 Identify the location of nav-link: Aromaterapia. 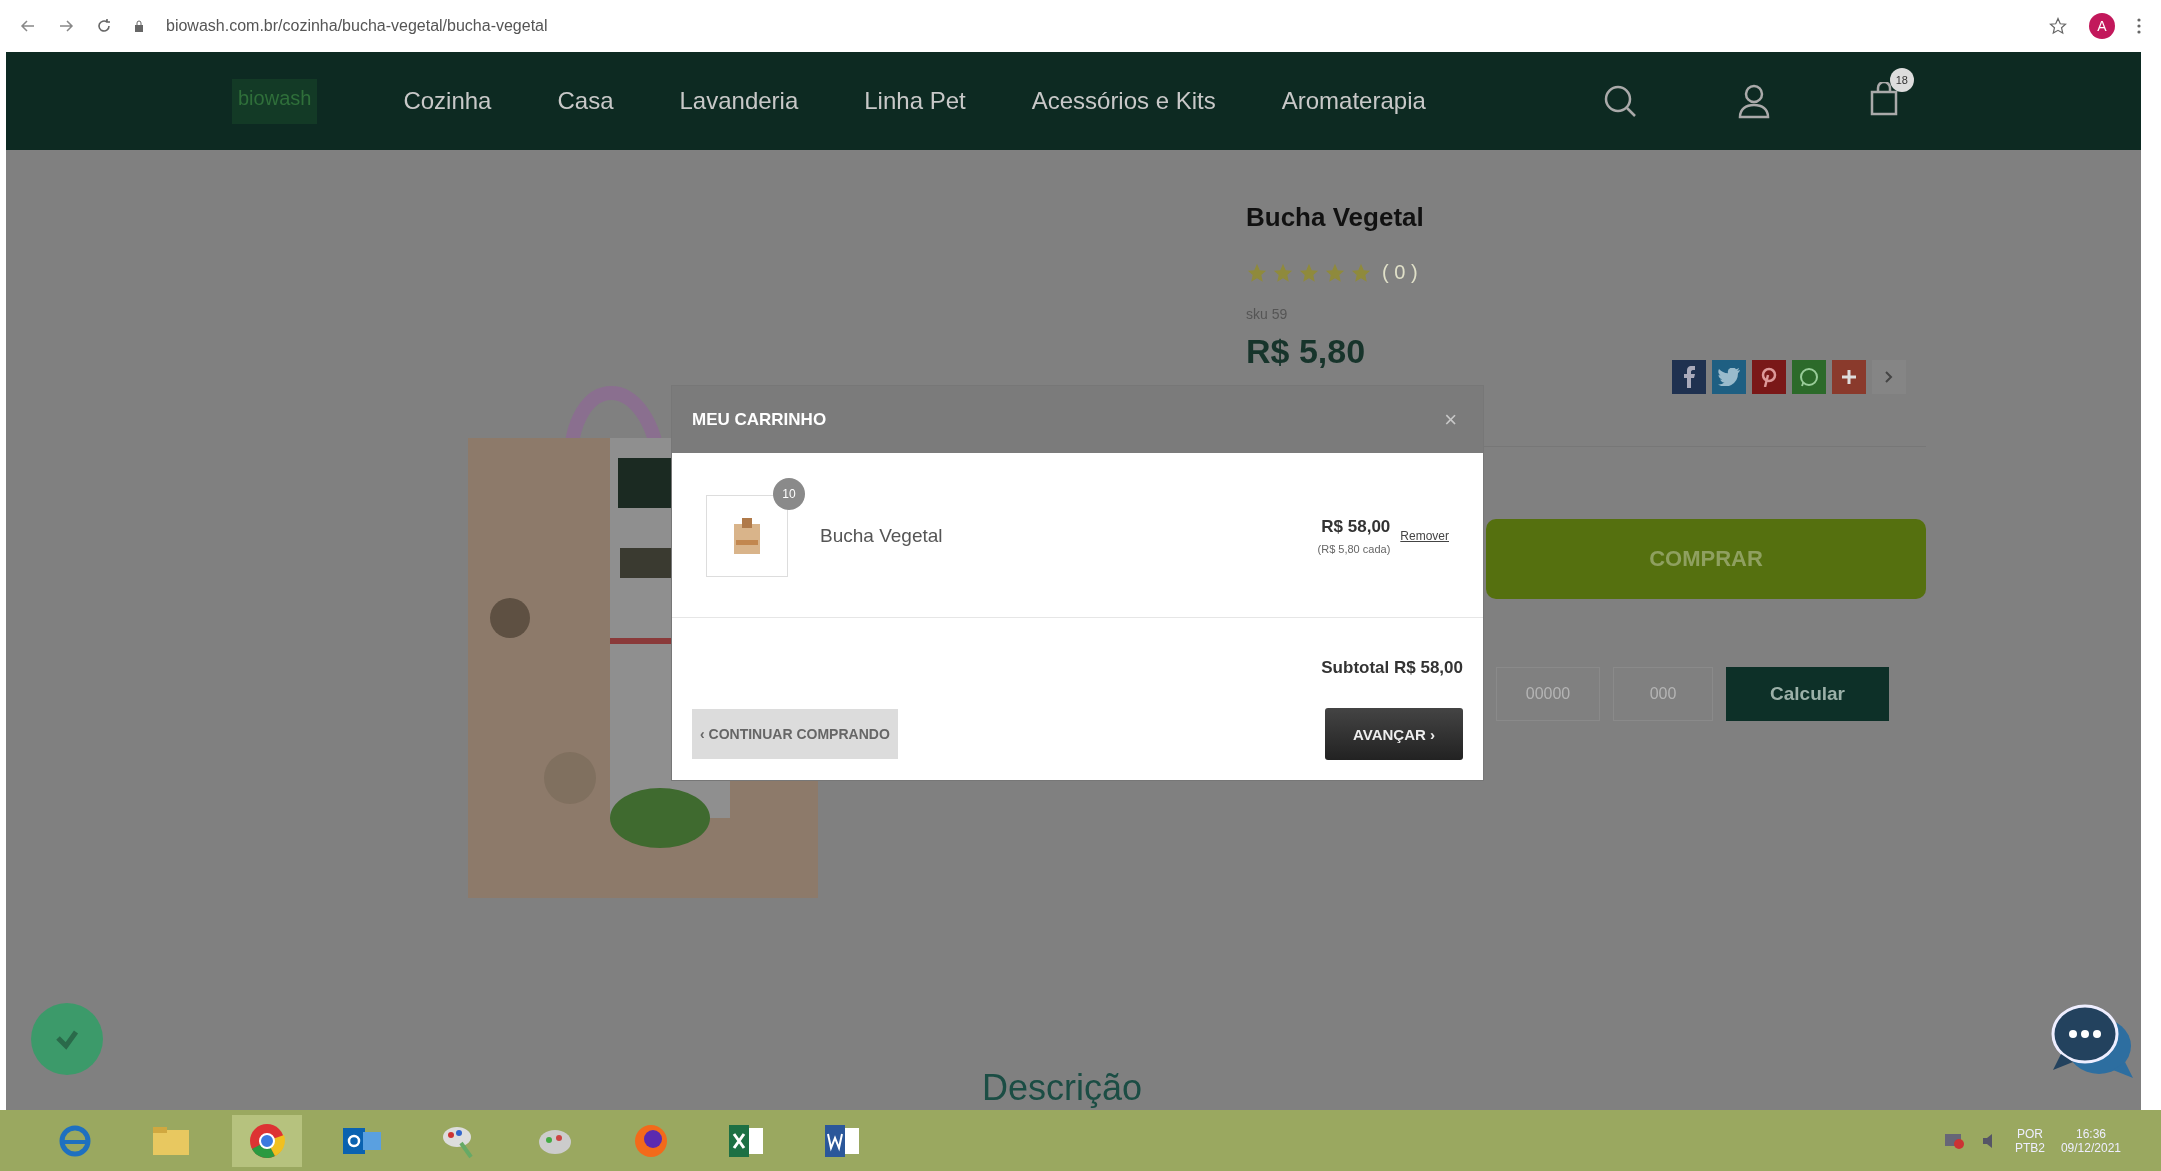
(1353, 101).